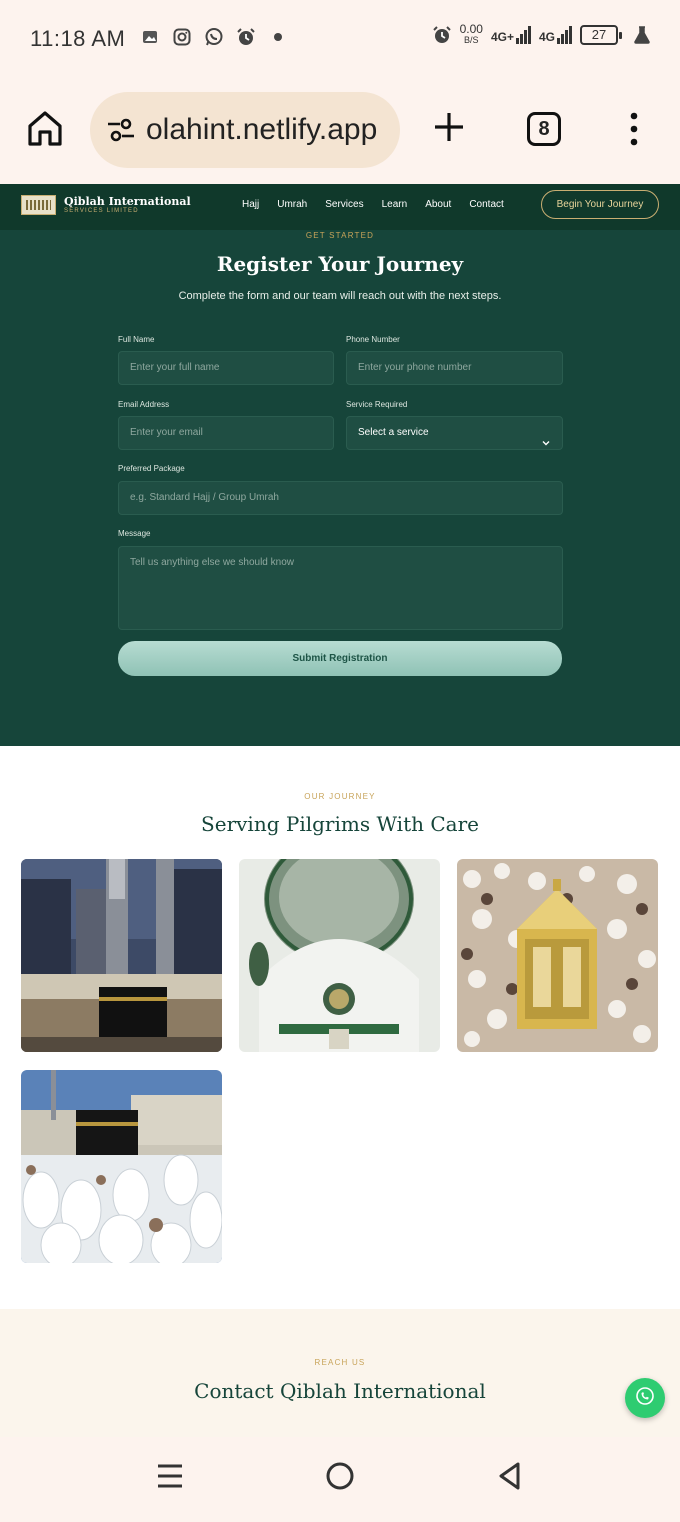 Image resolution: width=680 pixels, height=1522 pixels. What do you see at coordinates (340, 588) in the screenshot?
I see `message-textarea: Tell us anything else we should know` at bounding box center [340, 588].